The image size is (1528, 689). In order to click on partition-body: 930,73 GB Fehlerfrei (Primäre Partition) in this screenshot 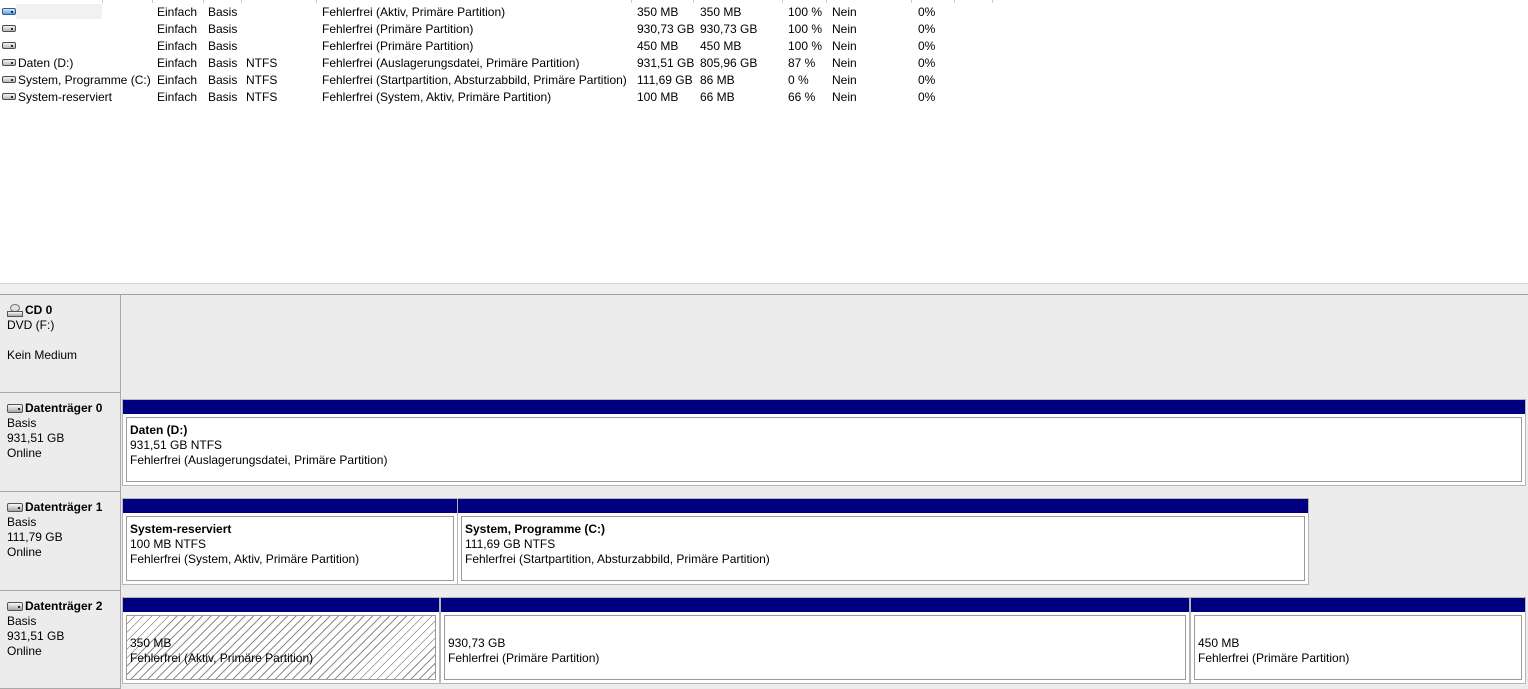, I will do `click(815, 647)`.